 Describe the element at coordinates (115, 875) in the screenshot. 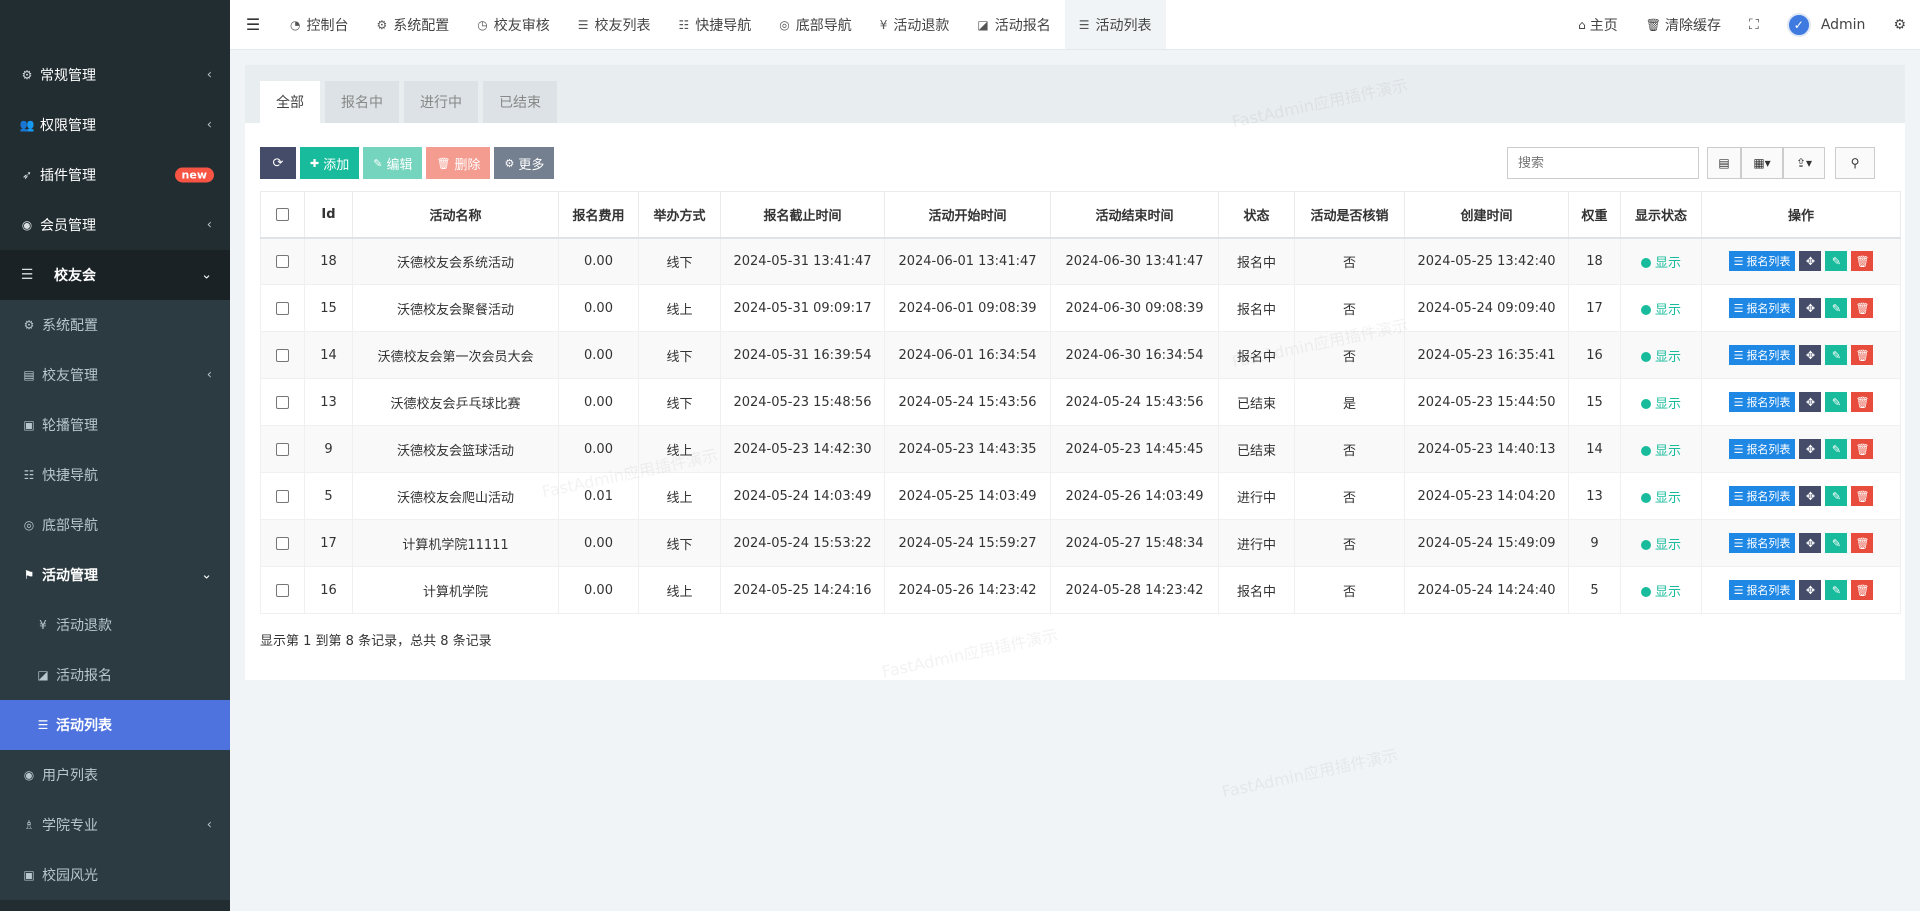

I see `sidebar-item-campus: ▣ 校园风光` at that location.